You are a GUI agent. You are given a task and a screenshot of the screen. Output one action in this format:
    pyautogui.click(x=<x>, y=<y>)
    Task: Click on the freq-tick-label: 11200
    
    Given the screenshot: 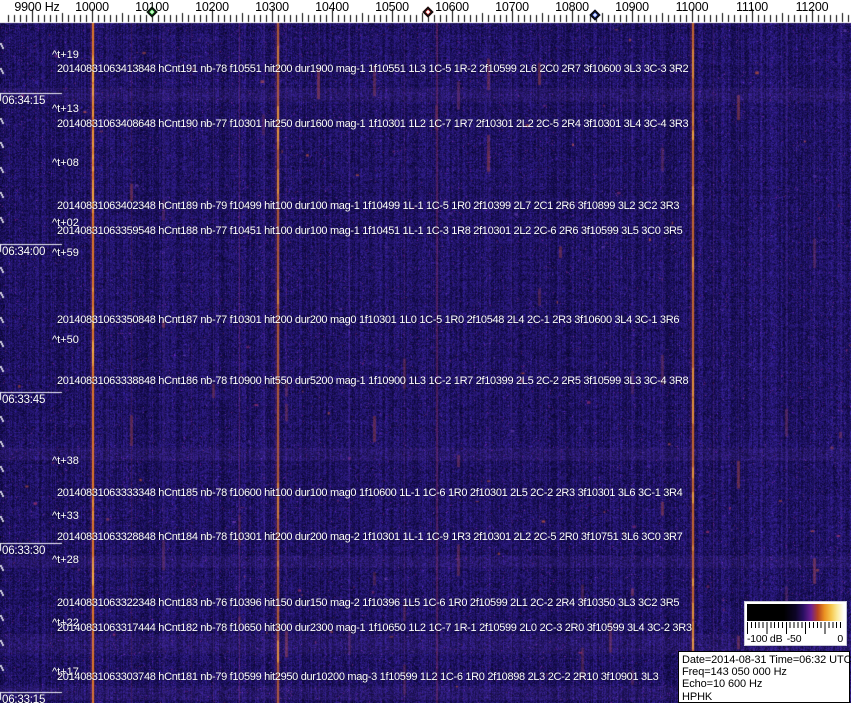 What is the action you would take?
    pyautogui.click(x=812, y=7)
    